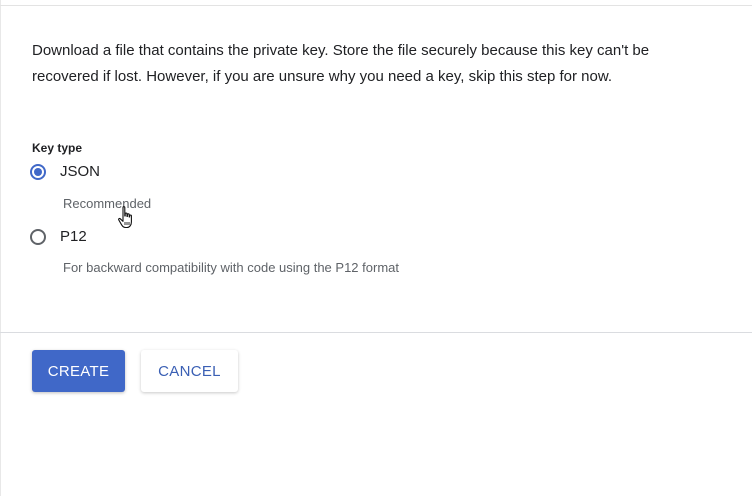 The width and height of the screenshot is (752, 496). I want to click on left-border, so click(0, 248).